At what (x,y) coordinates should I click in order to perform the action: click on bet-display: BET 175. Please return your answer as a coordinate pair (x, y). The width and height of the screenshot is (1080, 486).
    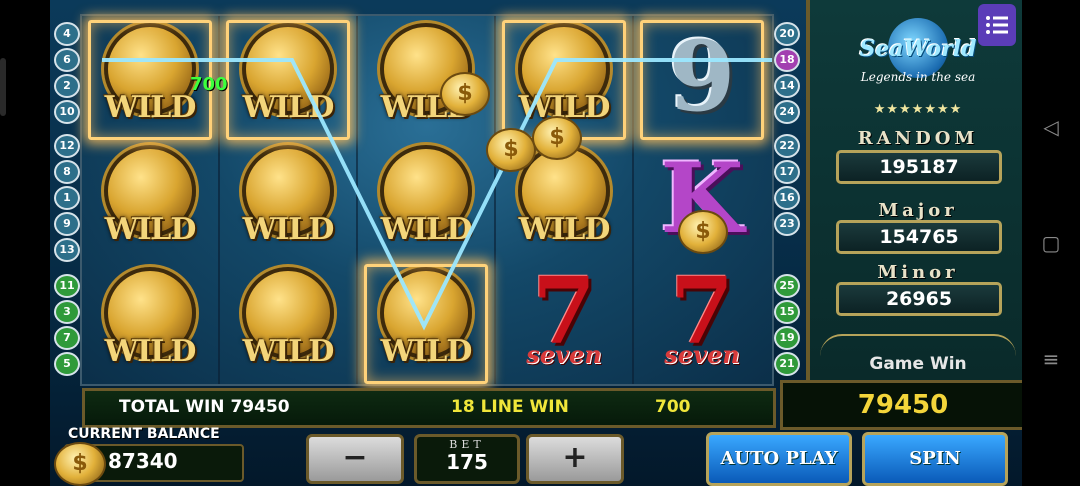
    Looking at the image, I should click on (467, 459).